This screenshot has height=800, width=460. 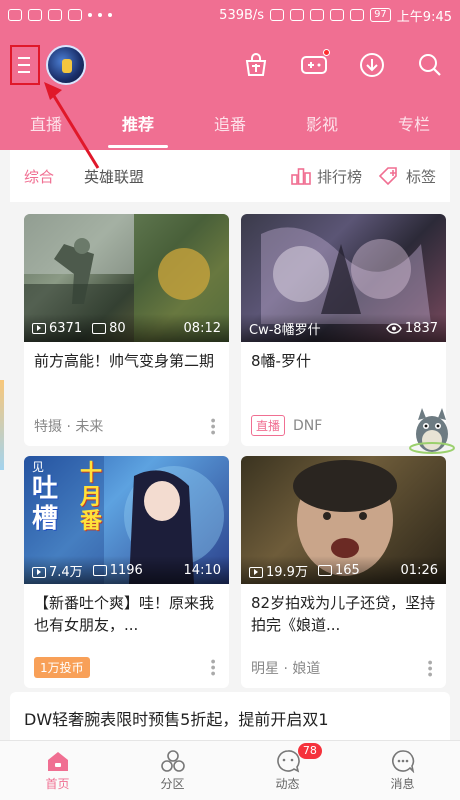 What do you see at coordinates (202, 328) in the screenshot?
I see `duration: 08:12` at bounding box center [202, 328].